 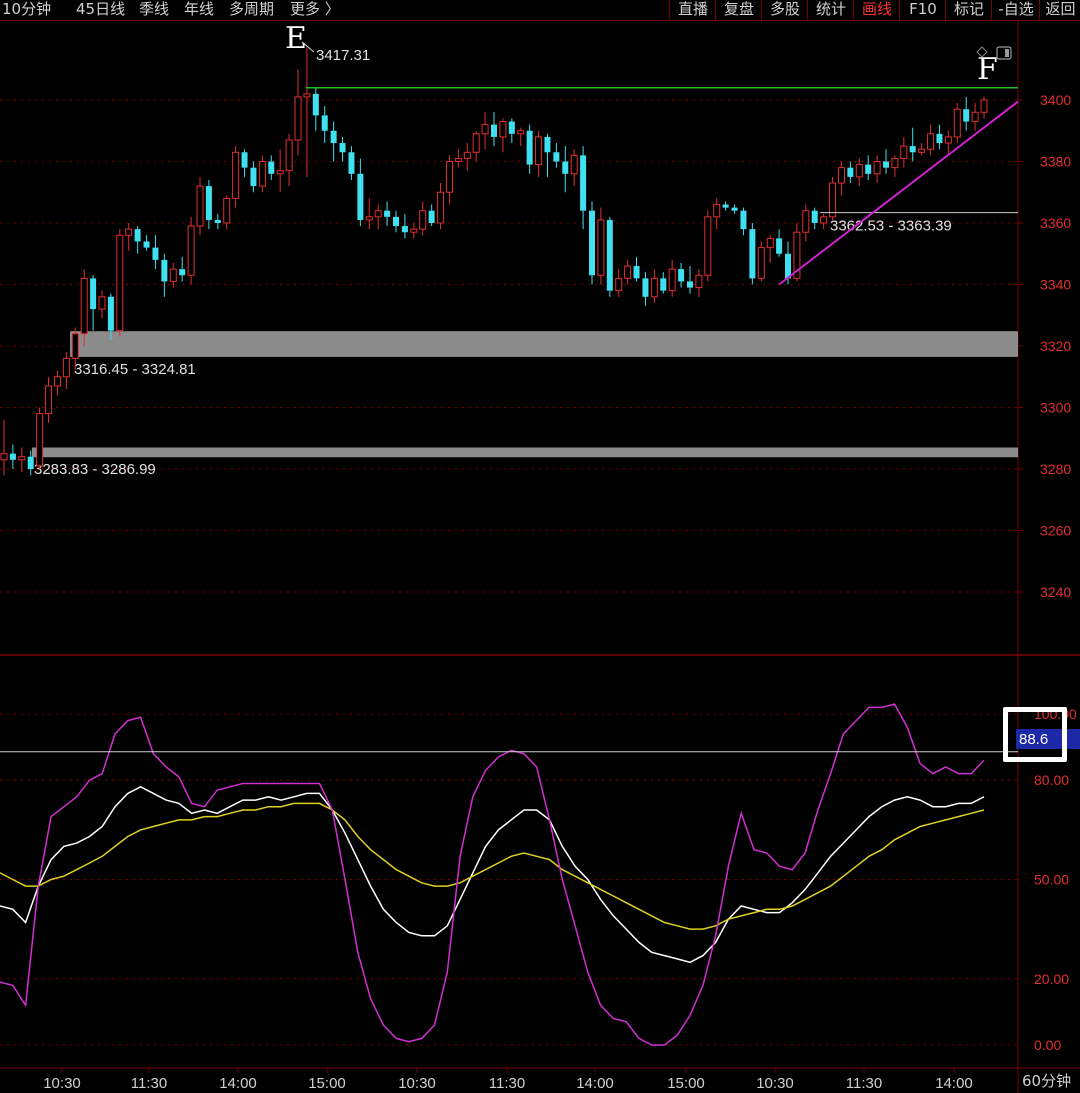 I want to click on back-button: 返回, so click(x=1059, y=10).